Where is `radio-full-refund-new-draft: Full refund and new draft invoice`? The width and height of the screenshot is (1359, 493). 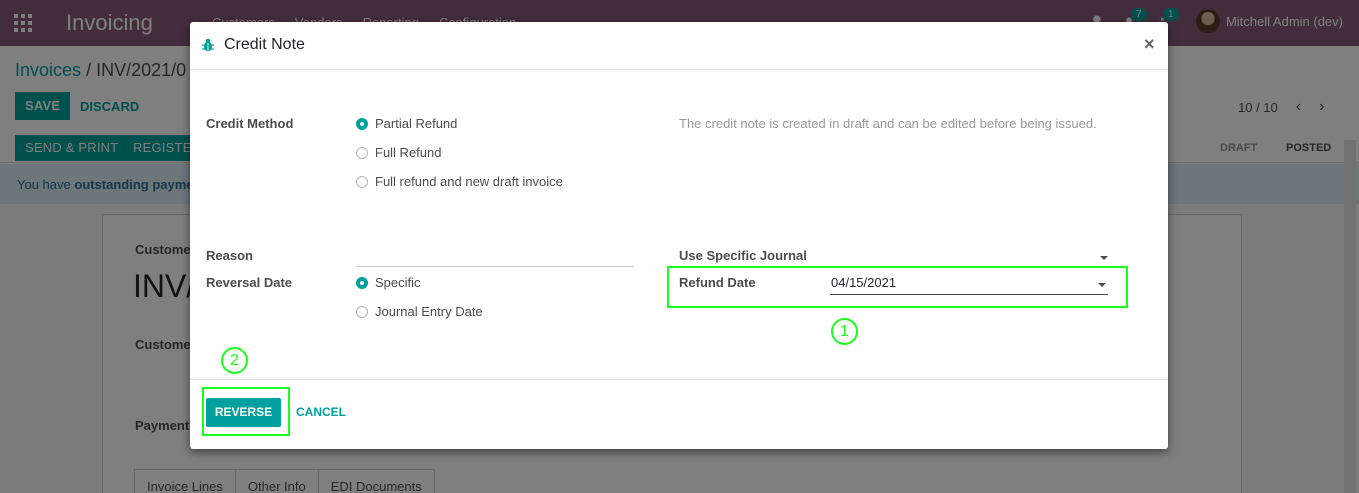
radio-full-refund-new-draft: Full refund and new draft invoice is located at coordinates (459, 181).